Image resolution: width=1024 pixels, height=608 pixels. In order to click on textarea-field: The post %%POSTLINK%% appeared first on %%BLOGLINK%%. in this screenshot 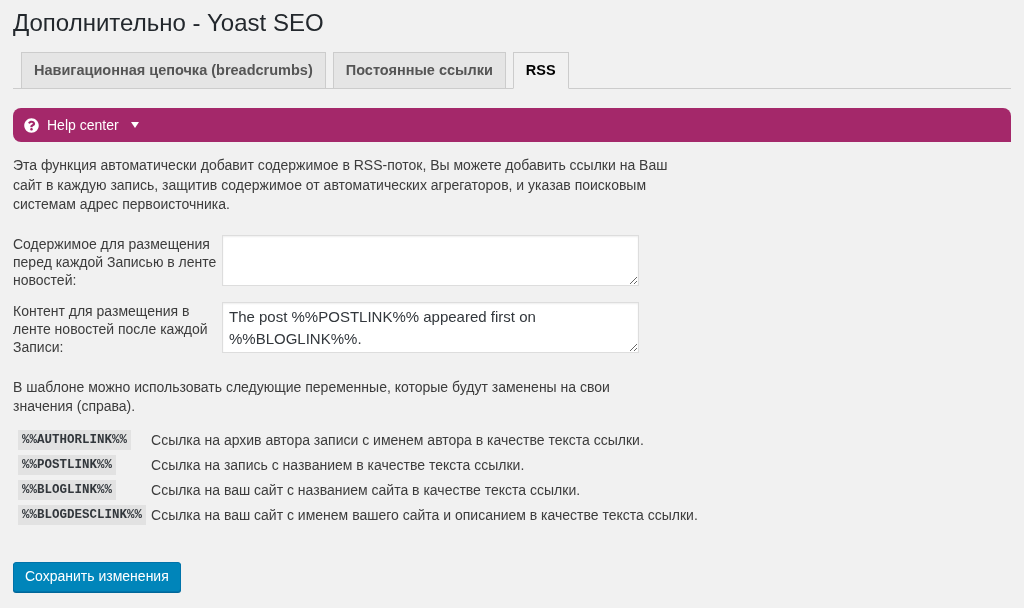, I will do `click(430, 327)`.